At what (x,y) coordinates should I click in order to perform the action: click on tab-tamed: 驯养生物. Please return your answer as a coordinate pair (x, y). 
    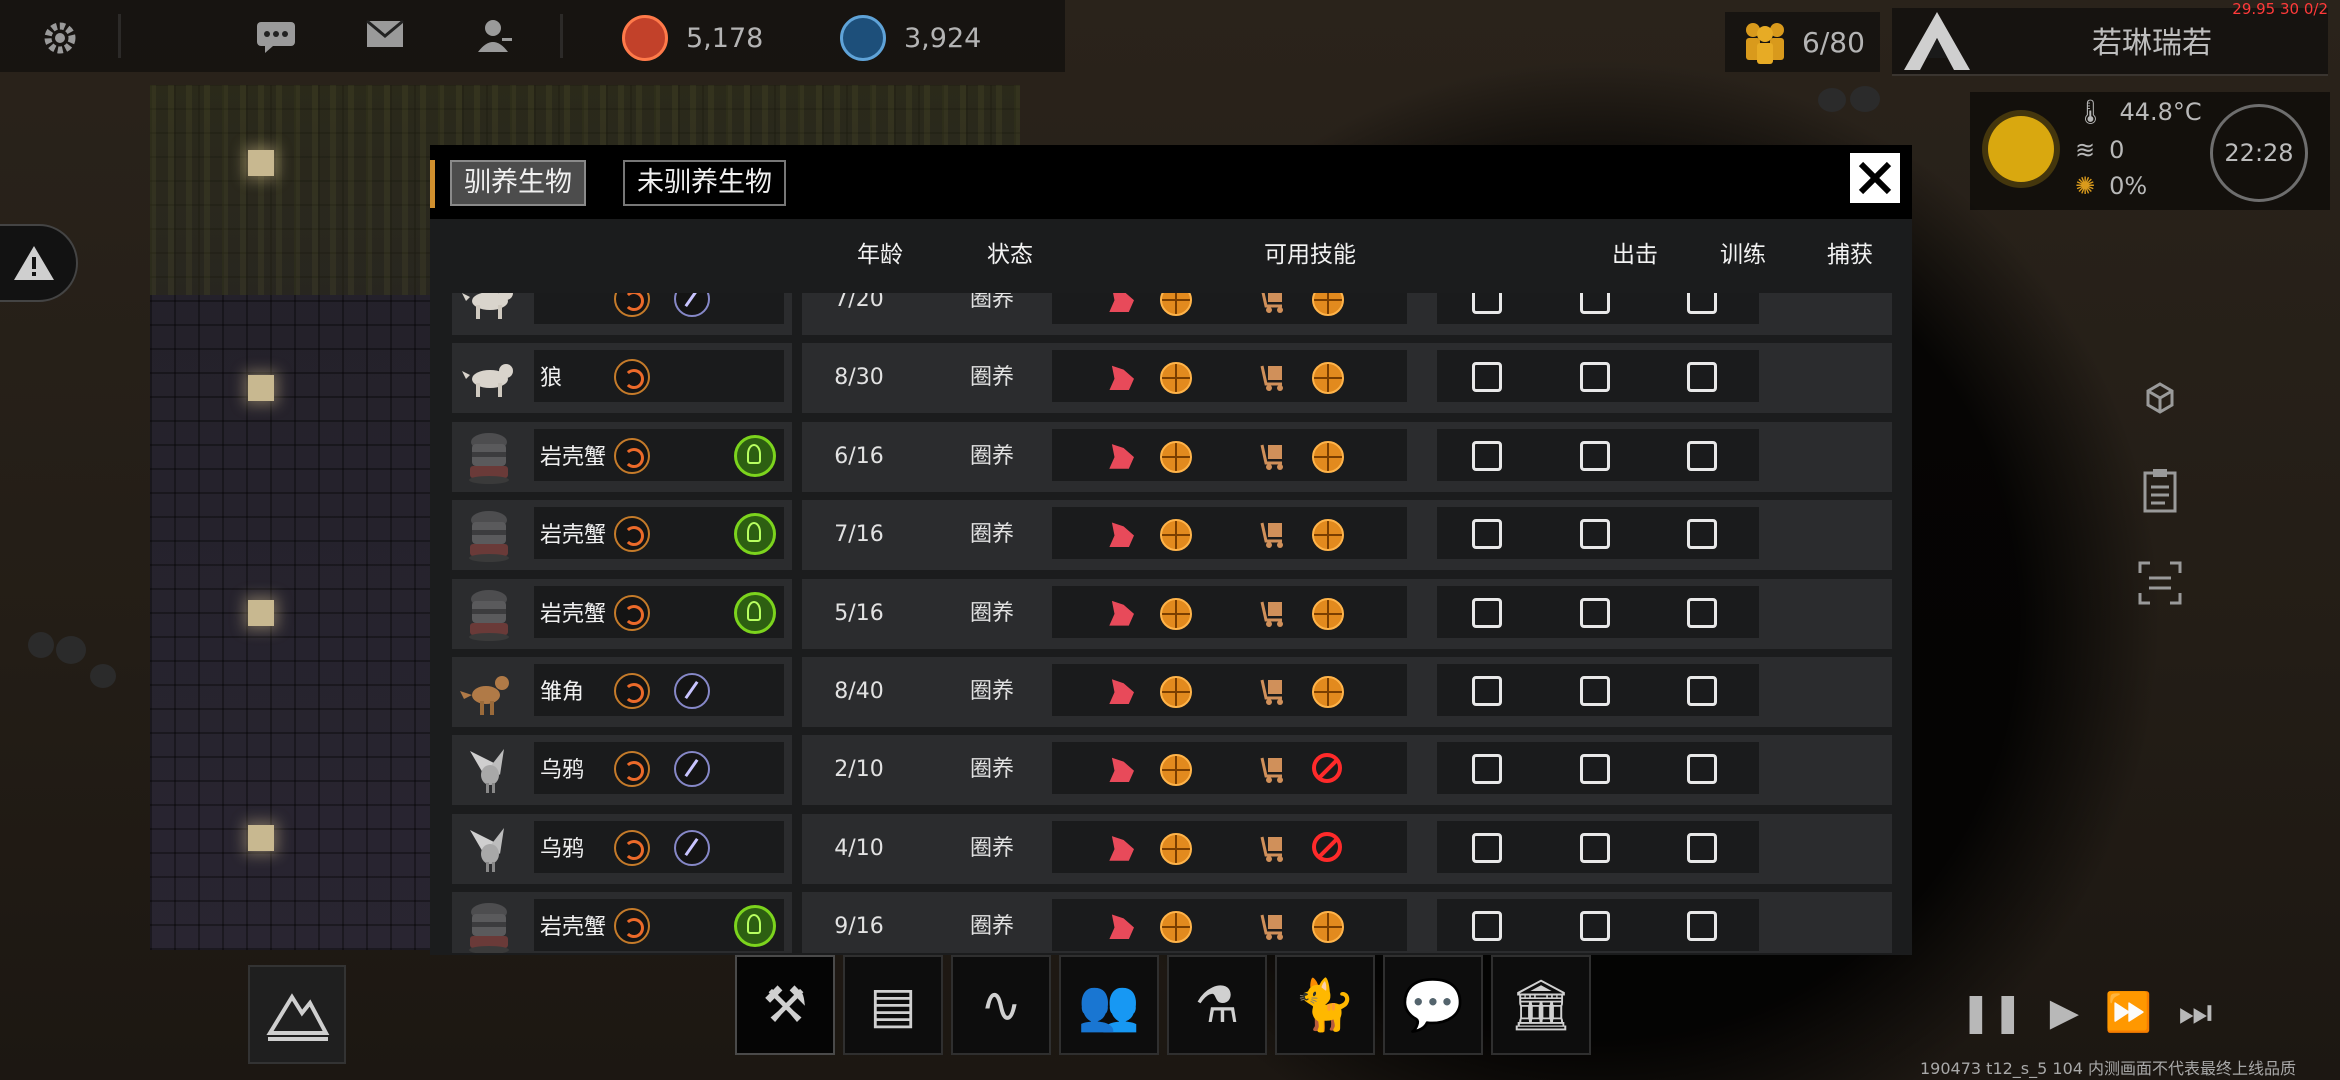
    Looking at the image, I should click on (518, 183).